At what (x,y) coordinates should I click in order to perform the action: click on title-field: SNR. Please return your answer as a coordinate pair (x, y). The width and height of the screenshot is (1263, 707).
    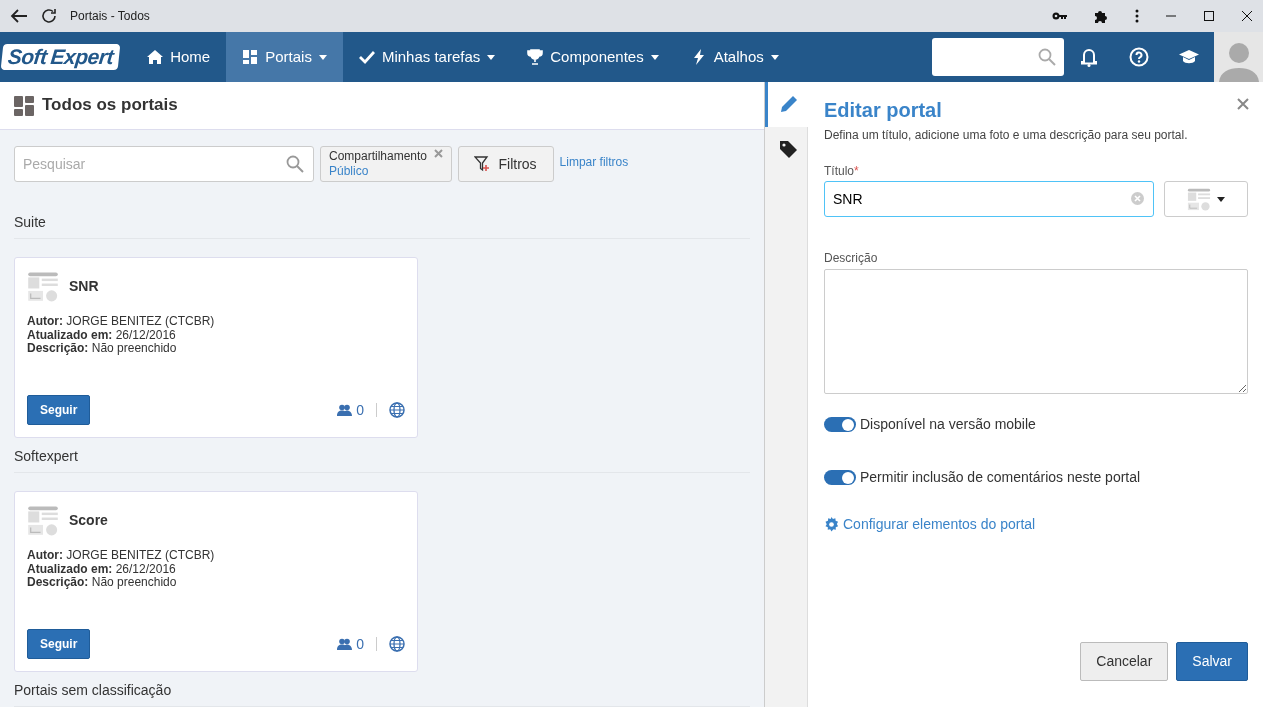
    Looking at the image, I should click on (989, 199).